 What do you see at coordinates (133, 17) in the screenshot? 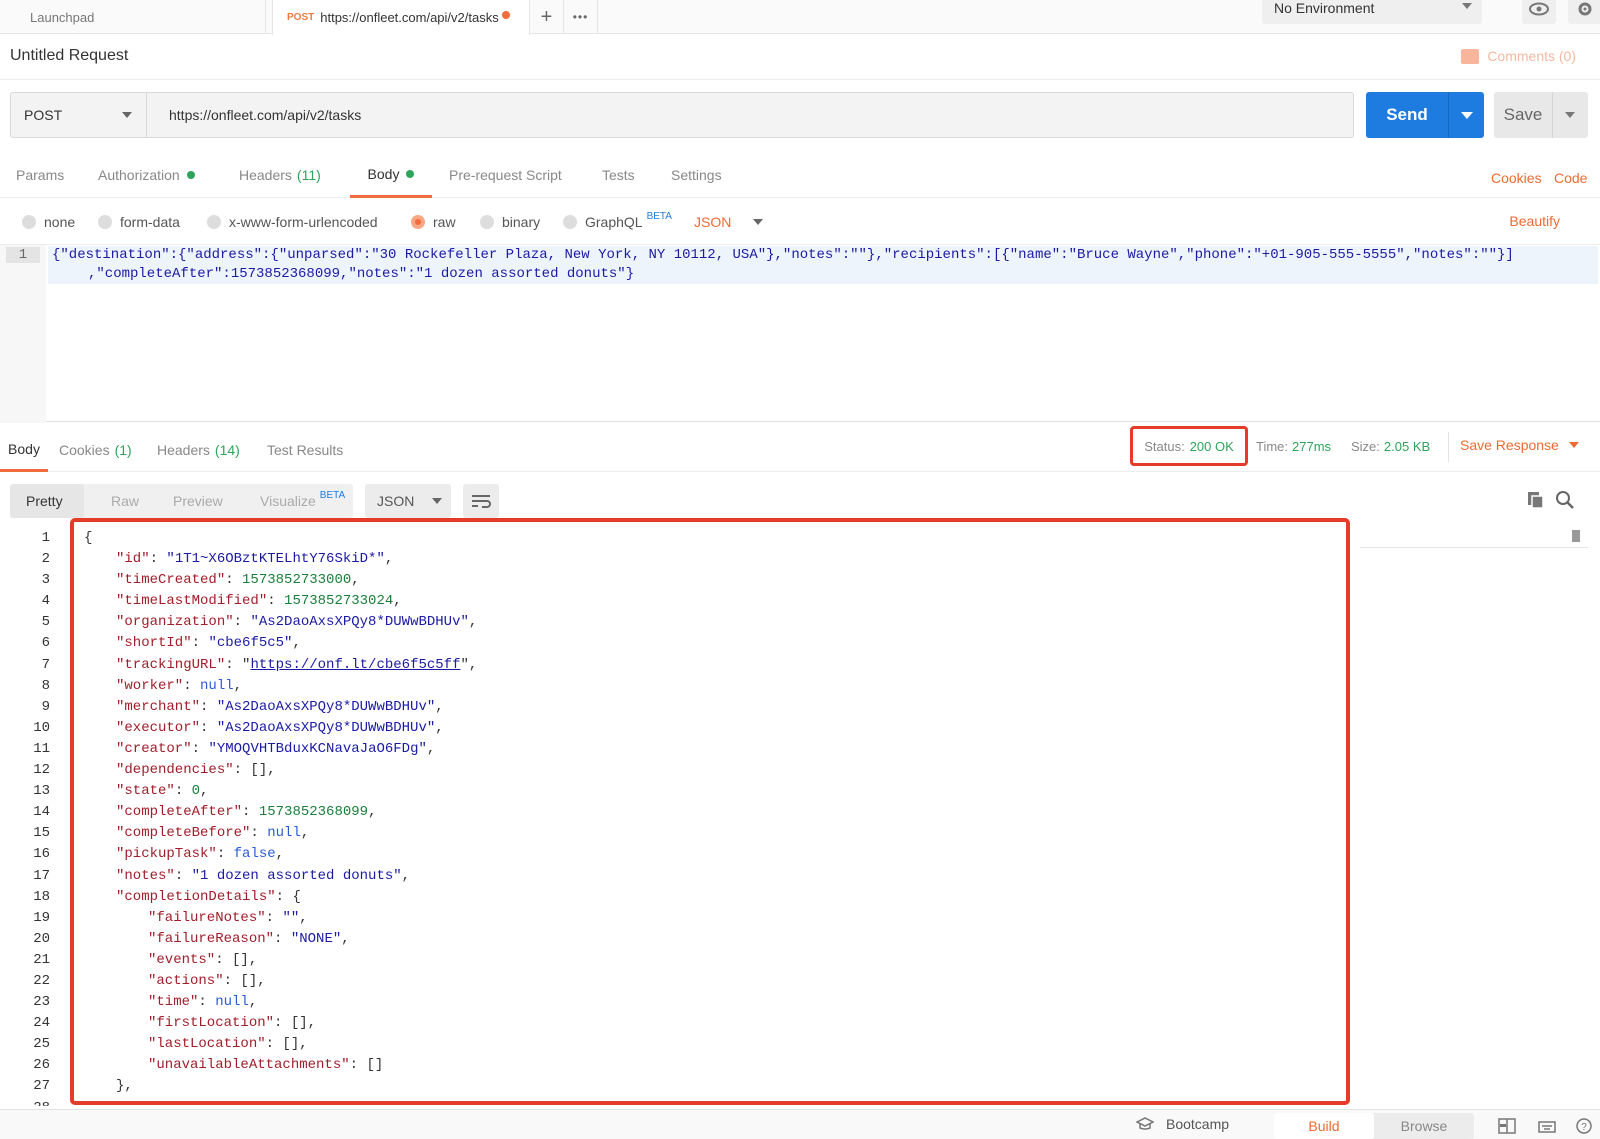
I see `tab-launchpad: Launchpad` at bounding box center [133, 17].